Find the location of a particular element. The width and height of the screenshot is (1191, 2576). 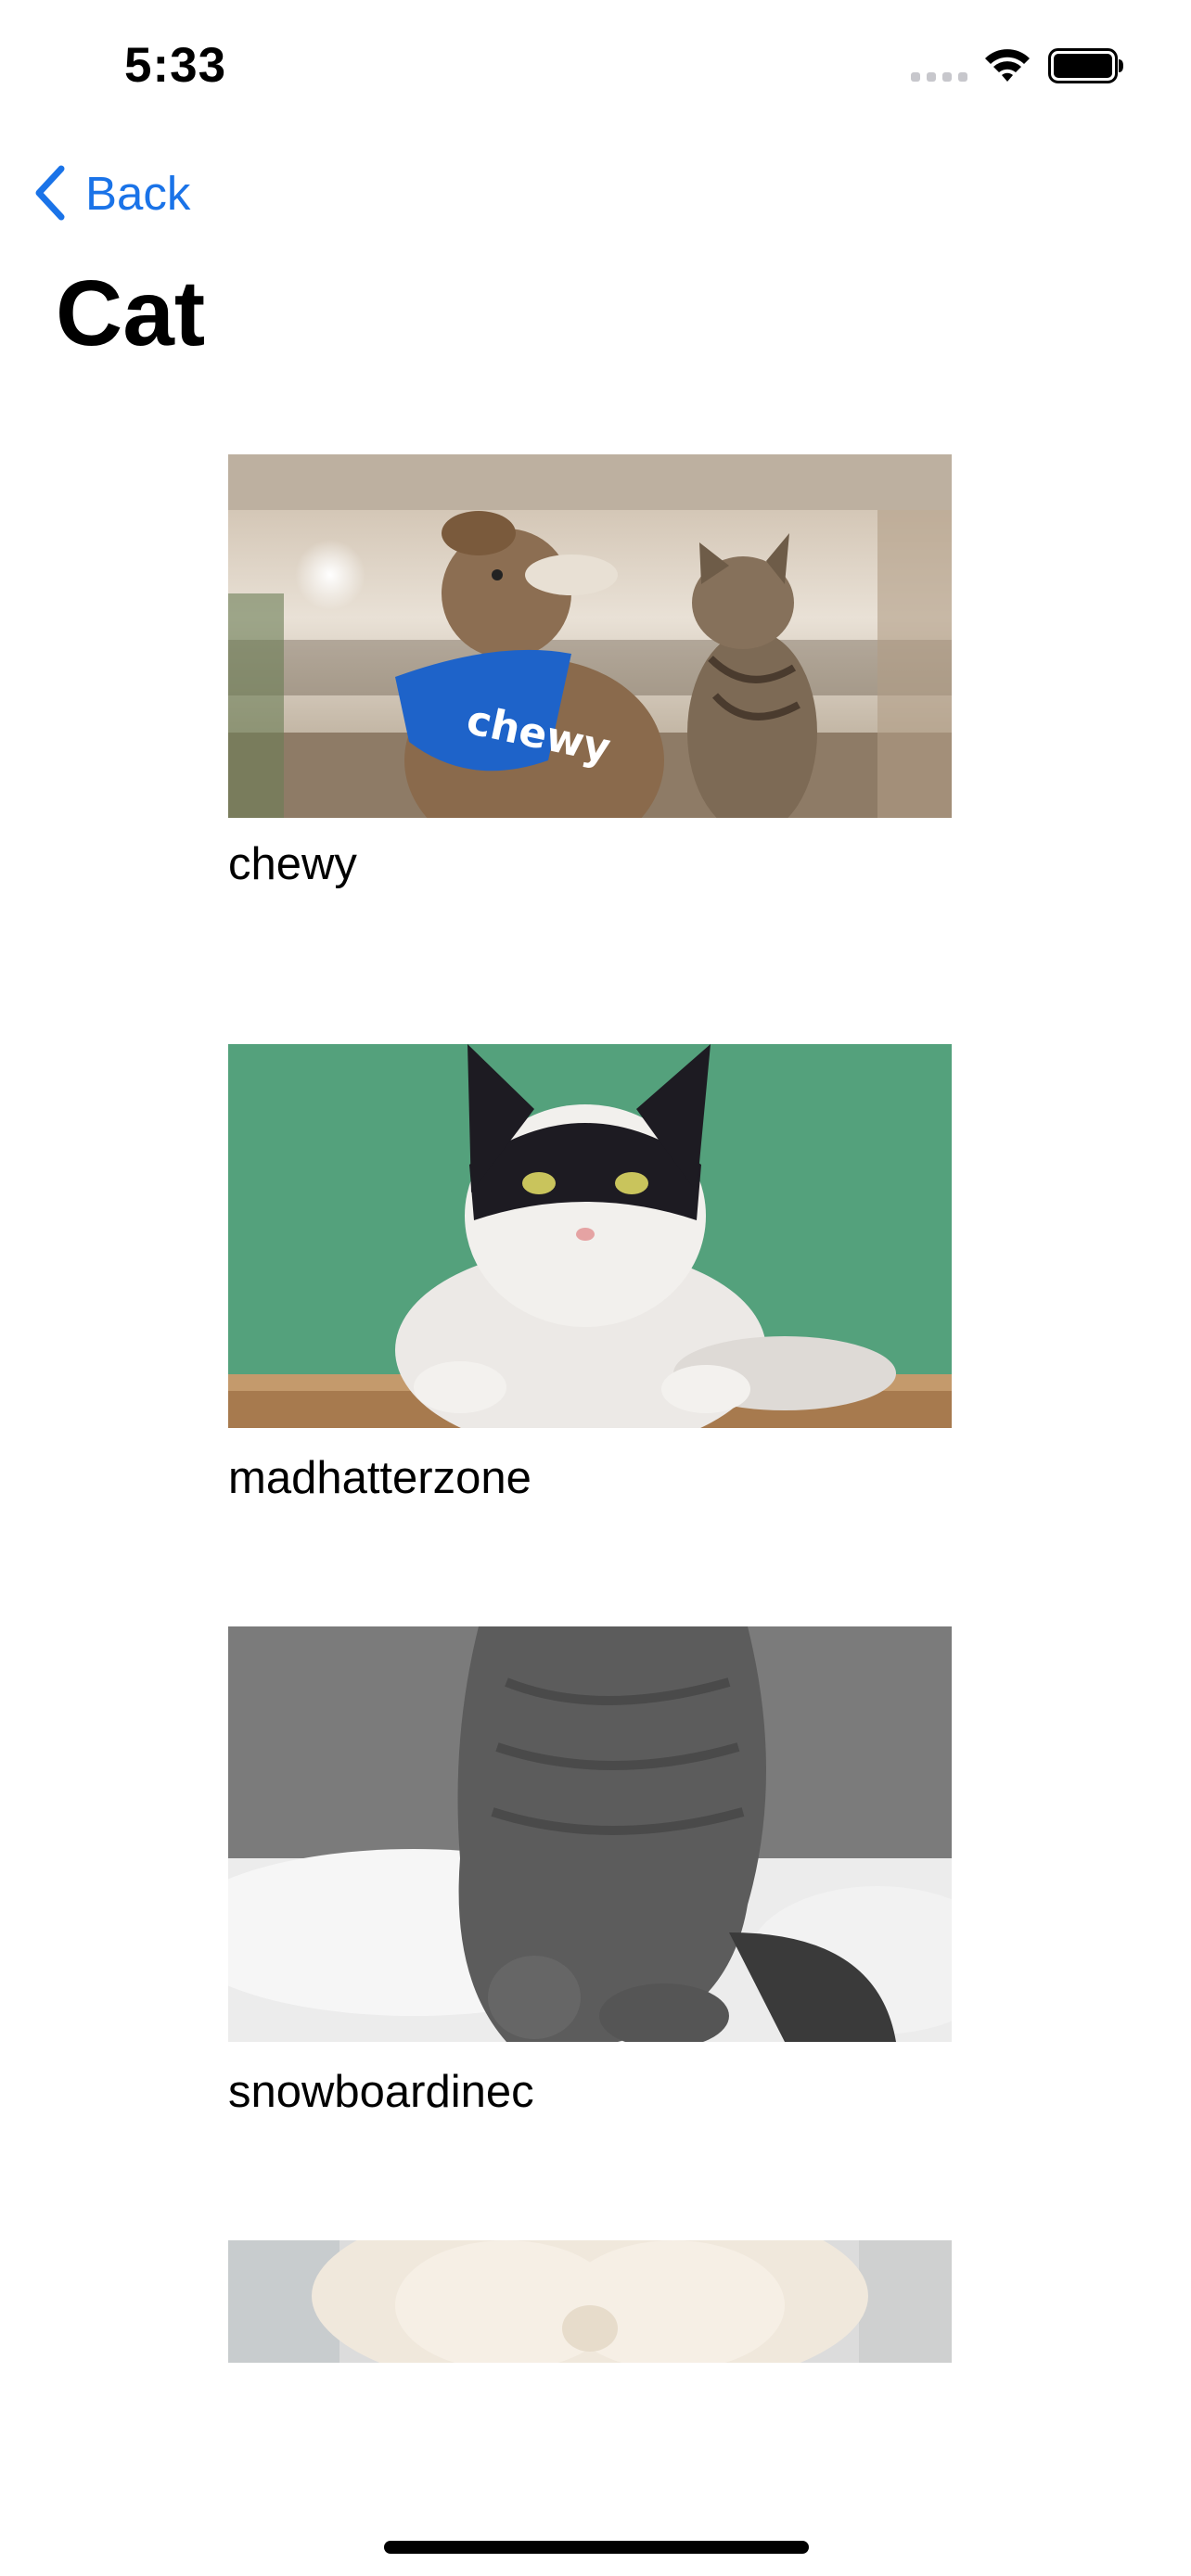

post-image-black-white-cat is located at coordinates (590, 1236).